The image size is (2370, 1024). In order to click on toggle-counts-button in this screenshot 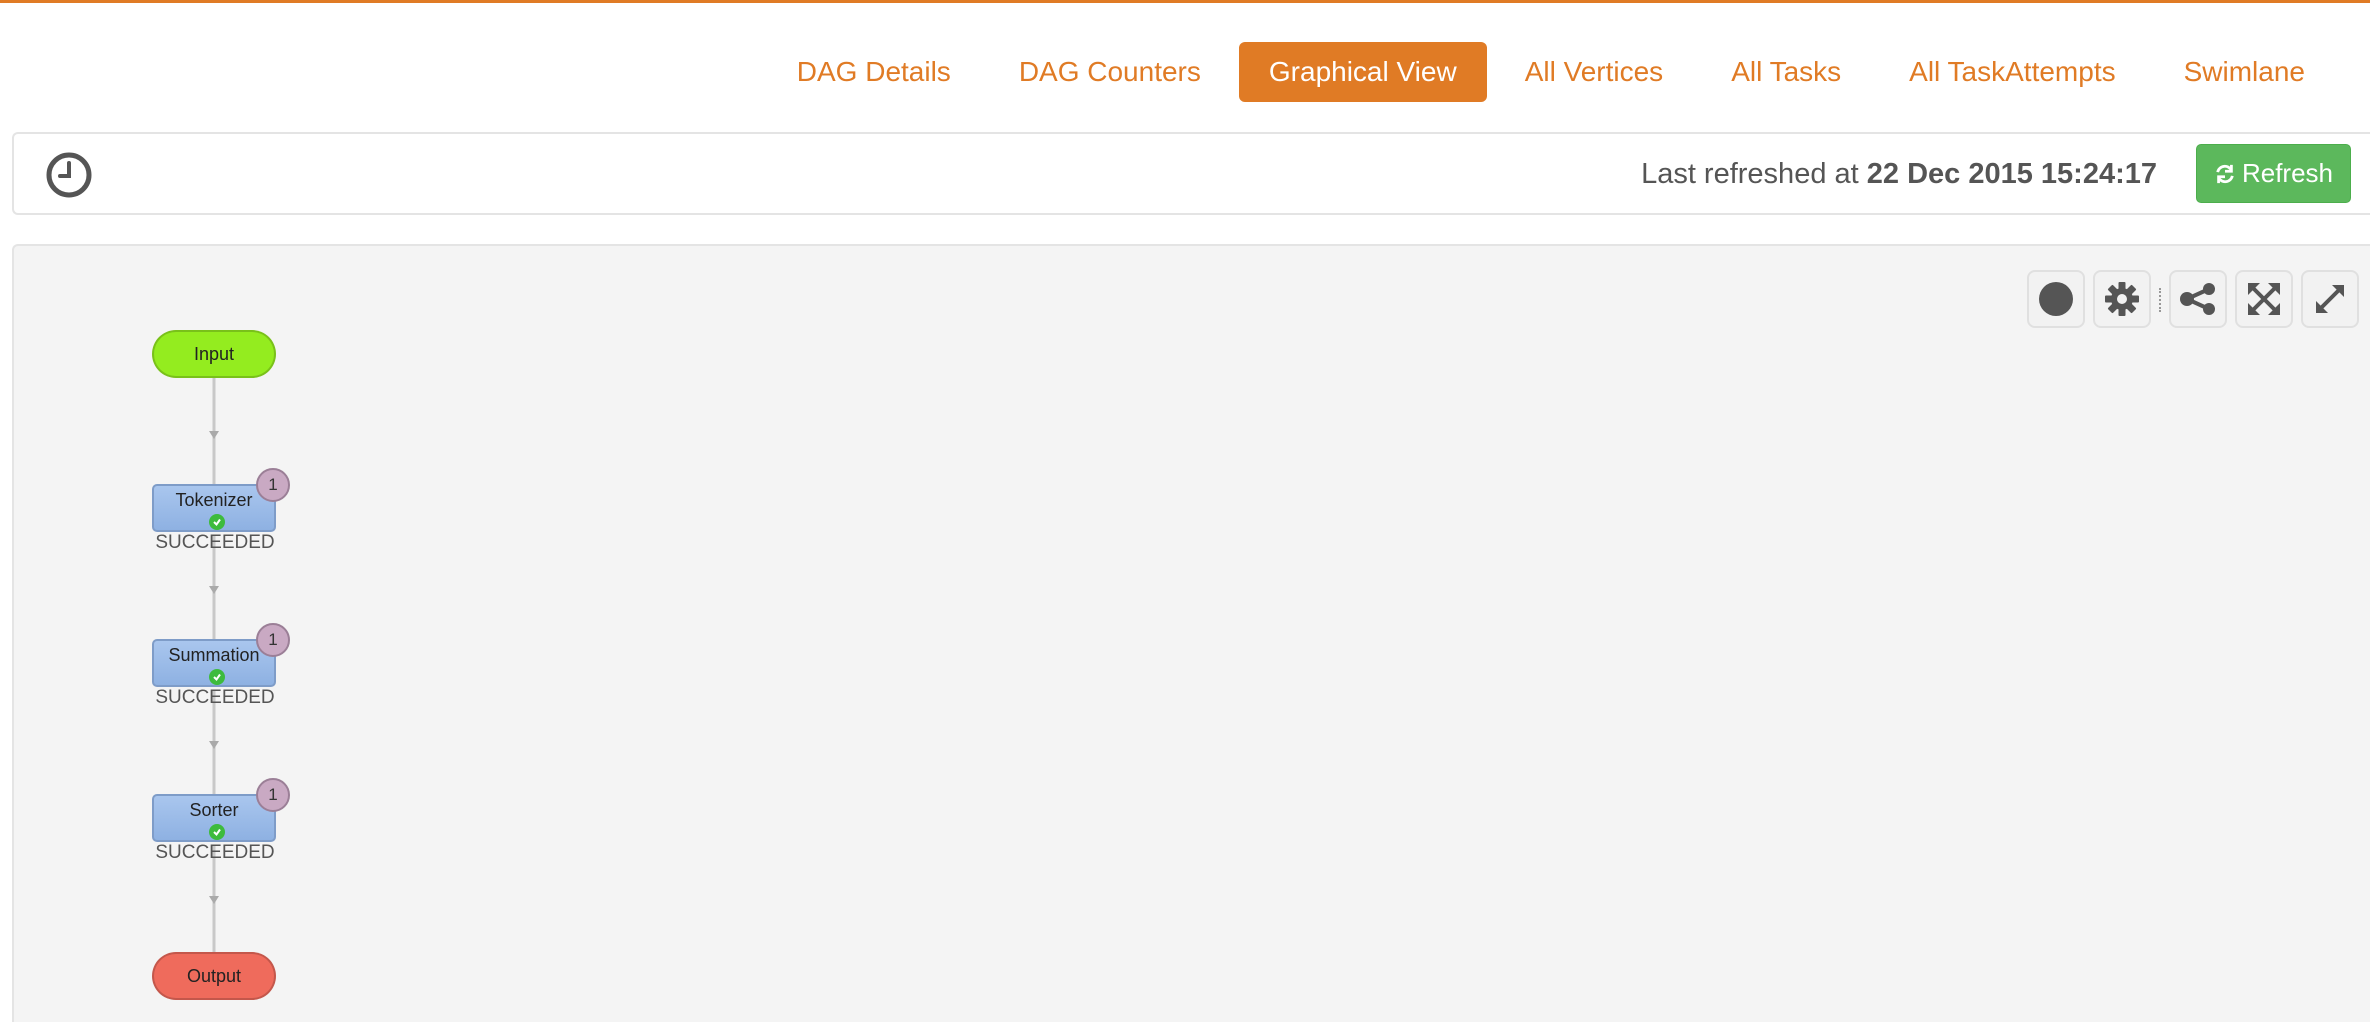, I will do `click(2056, 299)`.